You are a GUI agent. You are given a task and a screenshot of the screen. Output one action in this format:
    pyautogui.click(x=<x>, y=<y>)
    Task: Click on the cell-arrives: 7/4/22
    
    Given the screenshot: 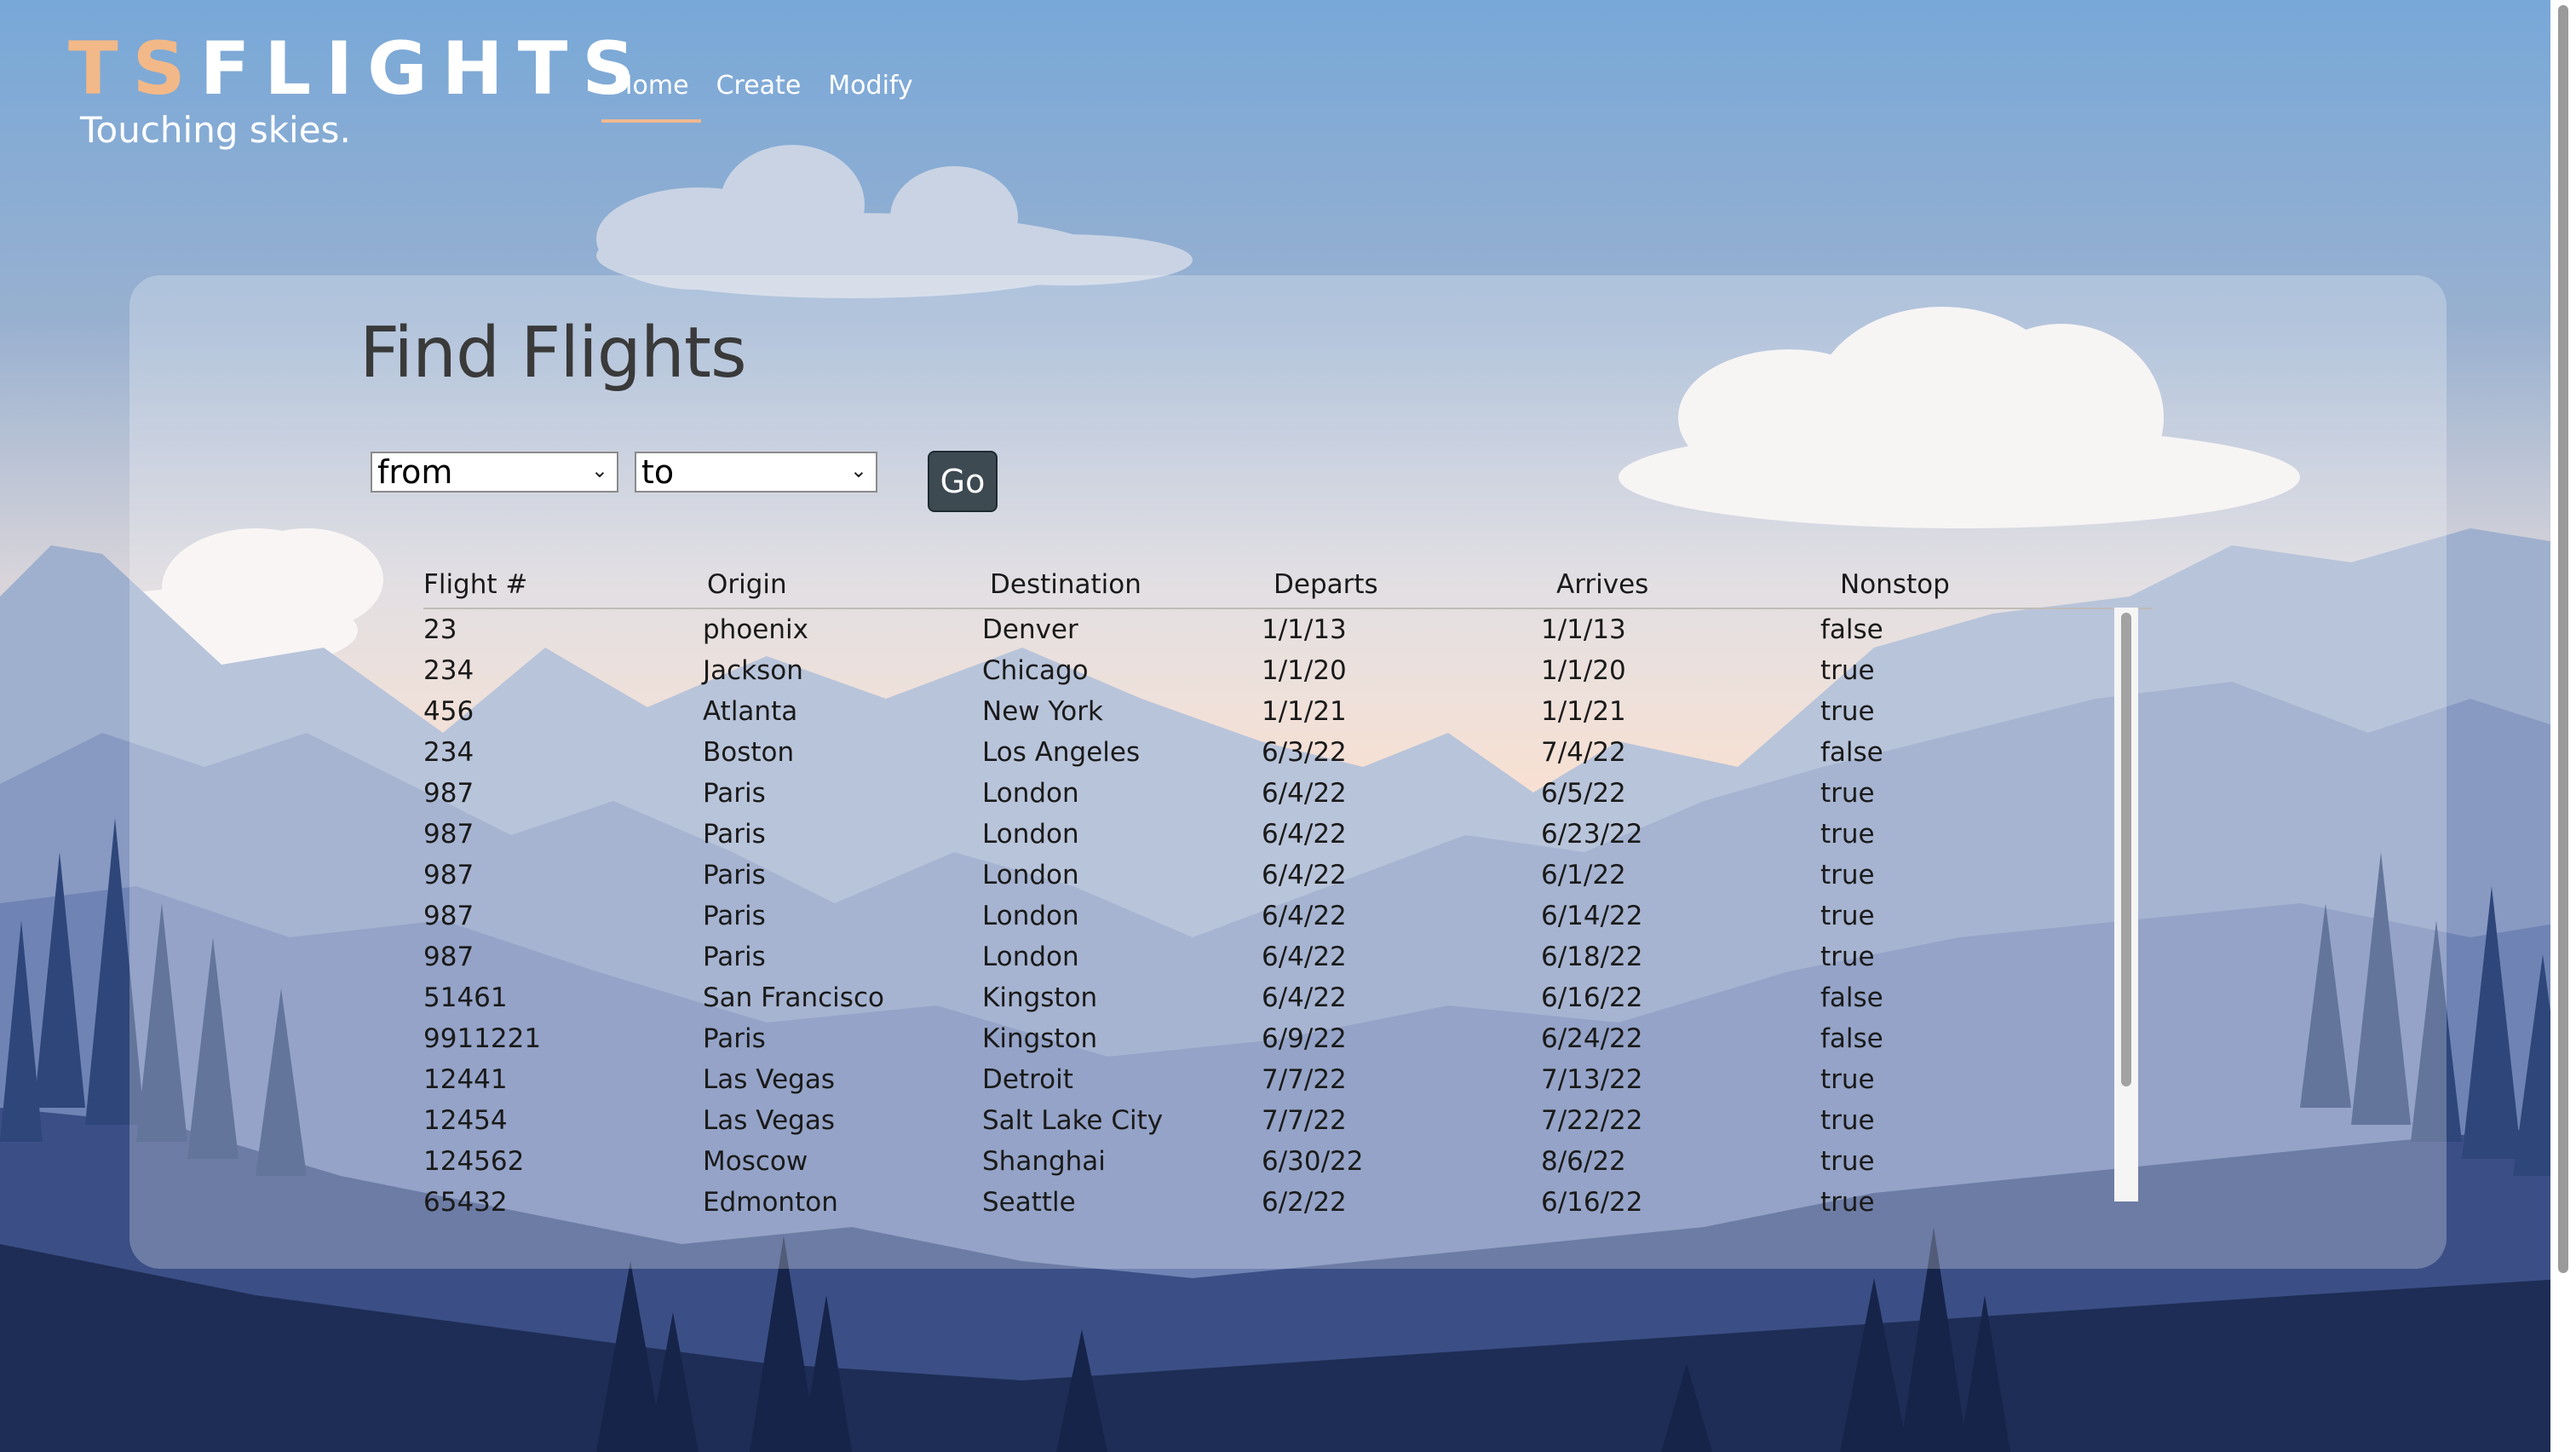 What is the action you would take?
    pyautogui.click(x=1584, y=752)
    